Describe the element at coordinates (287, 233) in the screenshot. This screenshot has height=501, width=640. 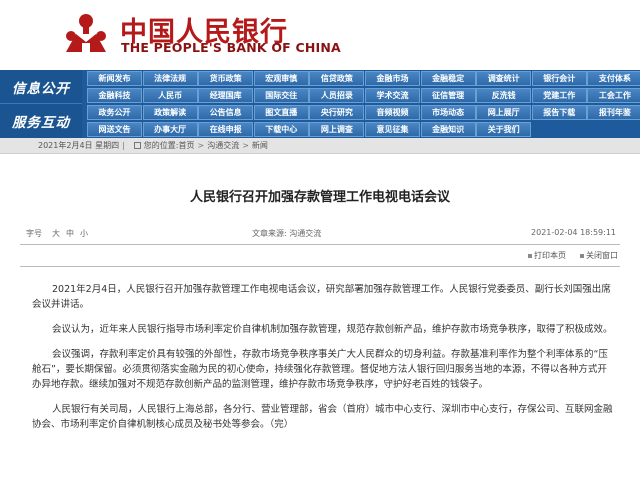
I see `article-source: 文章来源: 沟通交流` at that location.